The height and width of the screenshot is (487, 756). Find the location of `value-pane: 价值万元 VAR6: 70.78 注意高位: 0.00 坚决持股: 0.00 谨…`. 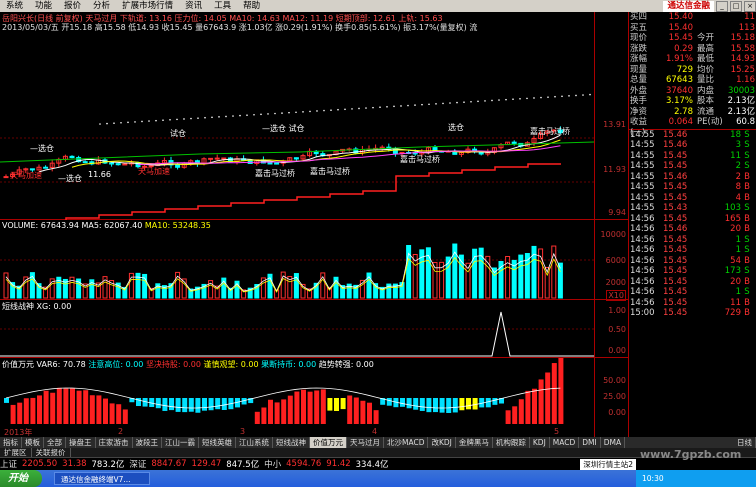

value-pane: 价值万元 VAR6: 70.78 注意高位: 0.00 坚决持股: 0.00 谨… is located at coordinates (314, 397).